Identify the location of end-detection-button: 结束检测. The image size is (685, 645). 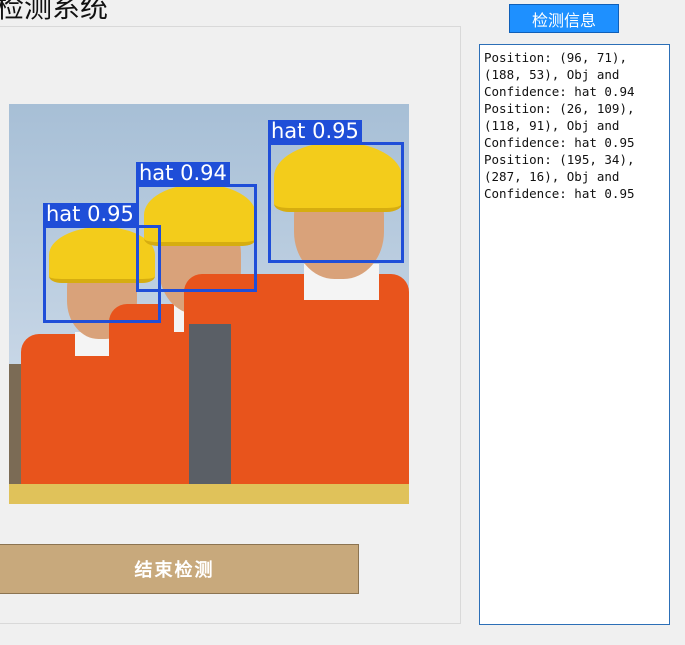
(179, 569).